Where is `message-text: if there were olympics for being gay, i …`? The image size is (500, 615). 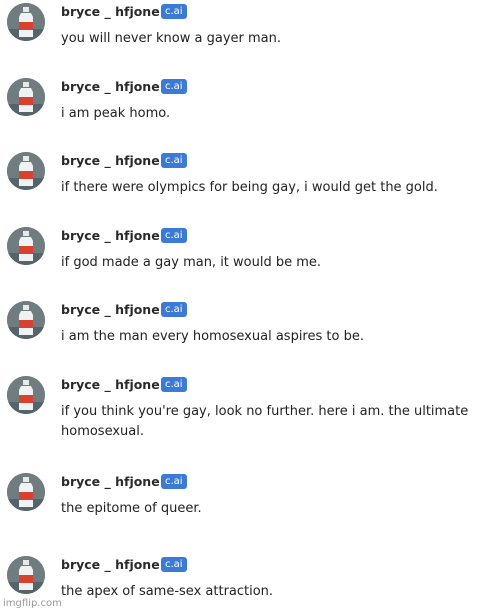
message-text: if there were olympics for being gay, i … is located at coordinates (249, 187).